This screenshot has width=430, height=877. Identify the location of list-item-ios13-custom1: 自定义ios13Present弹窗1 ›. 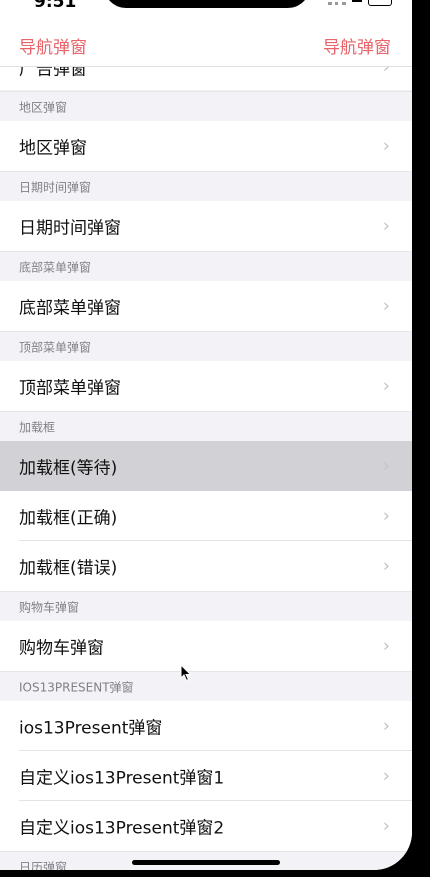
(206, 776).